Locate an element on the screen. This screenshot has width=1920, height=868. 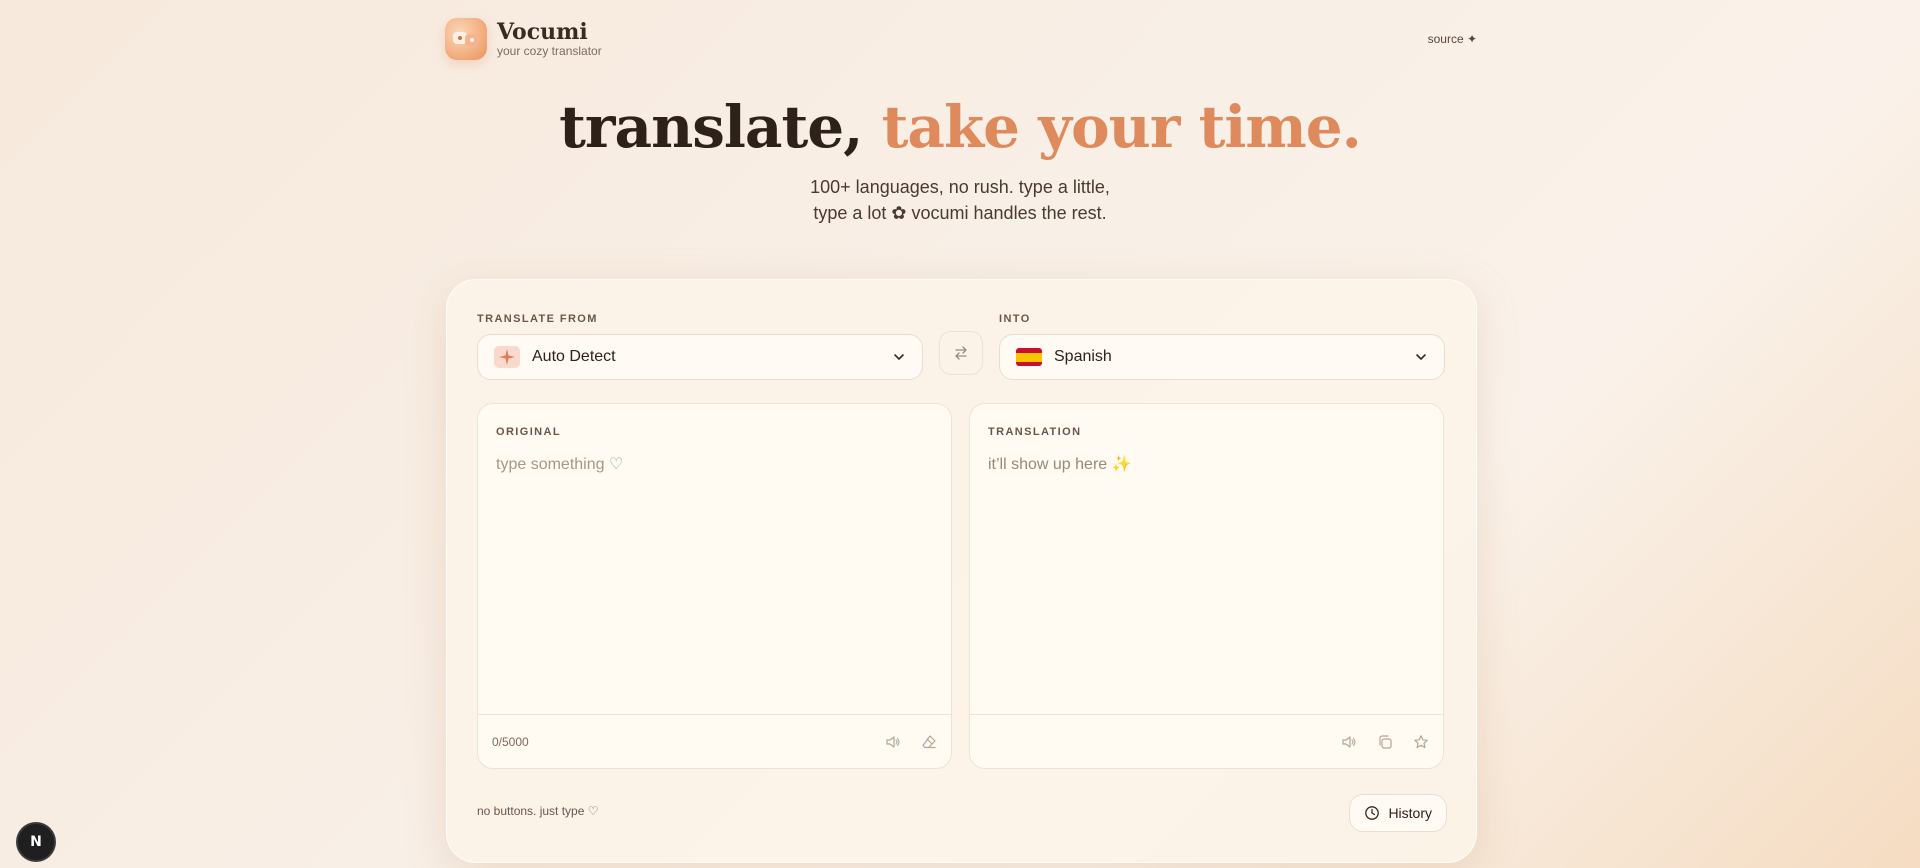
translation-panel: TRANSLATION it’ll show up here ✨ is located at coordinates (1206, 586).